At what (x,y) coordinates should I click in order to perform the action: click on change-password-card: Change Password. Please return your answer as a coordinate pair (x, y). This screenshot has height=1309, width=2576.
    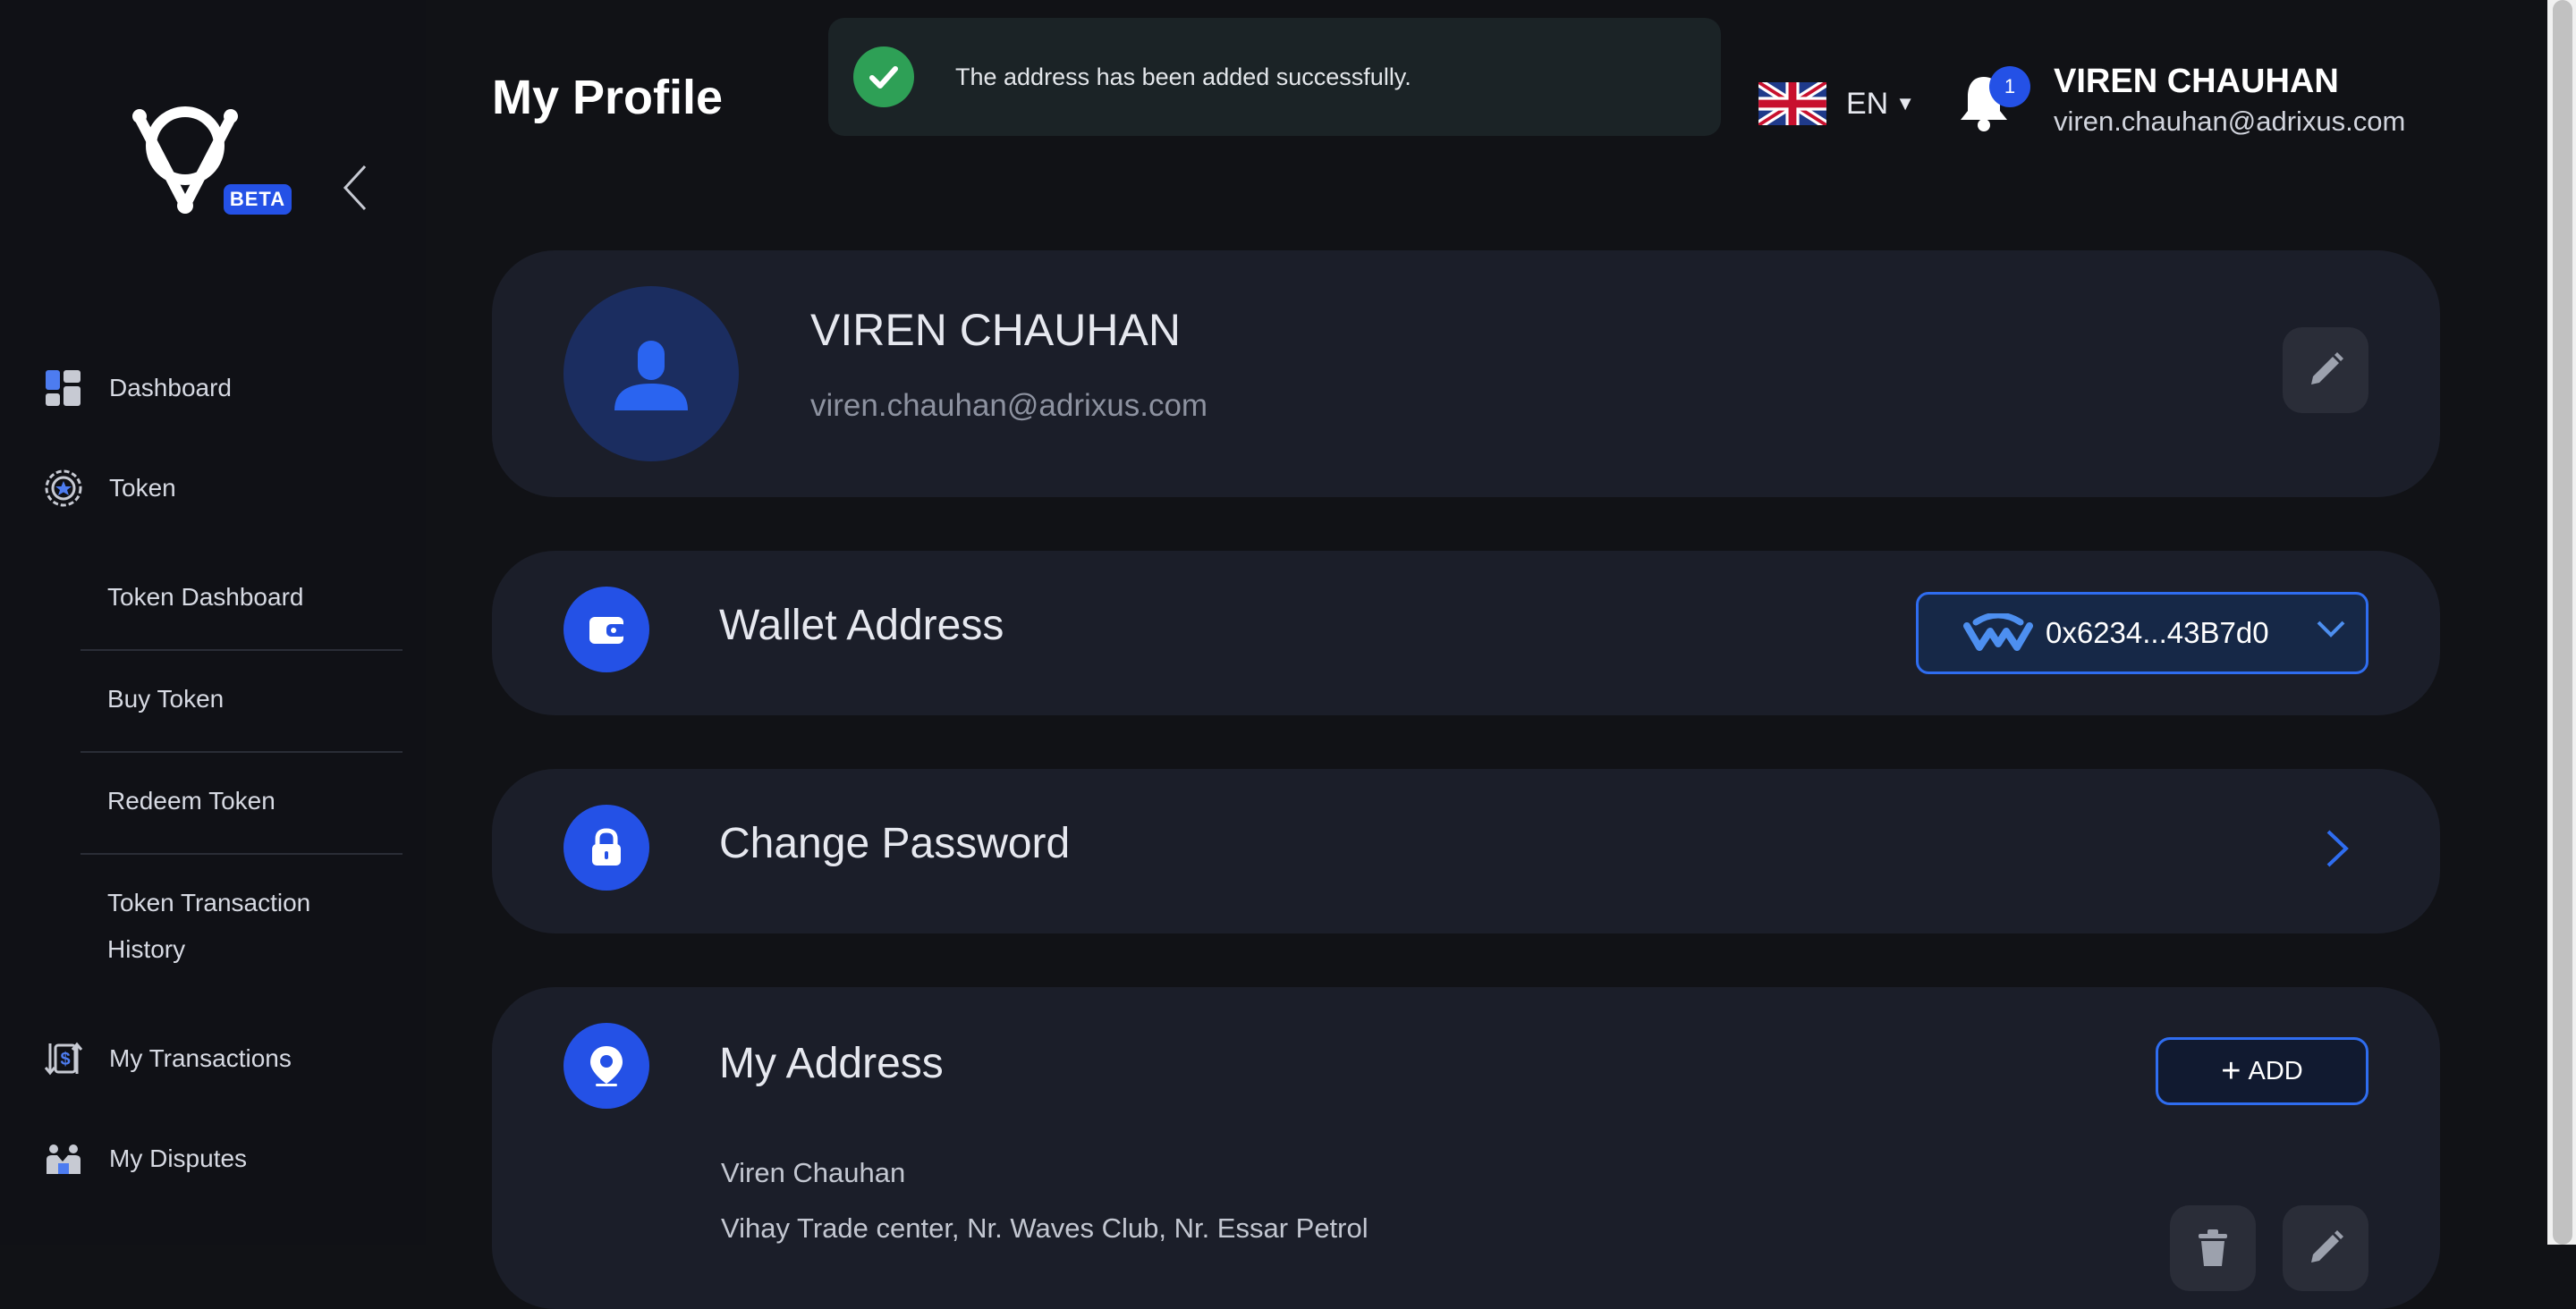
    Looking at the image, I should click on (1466, 851).